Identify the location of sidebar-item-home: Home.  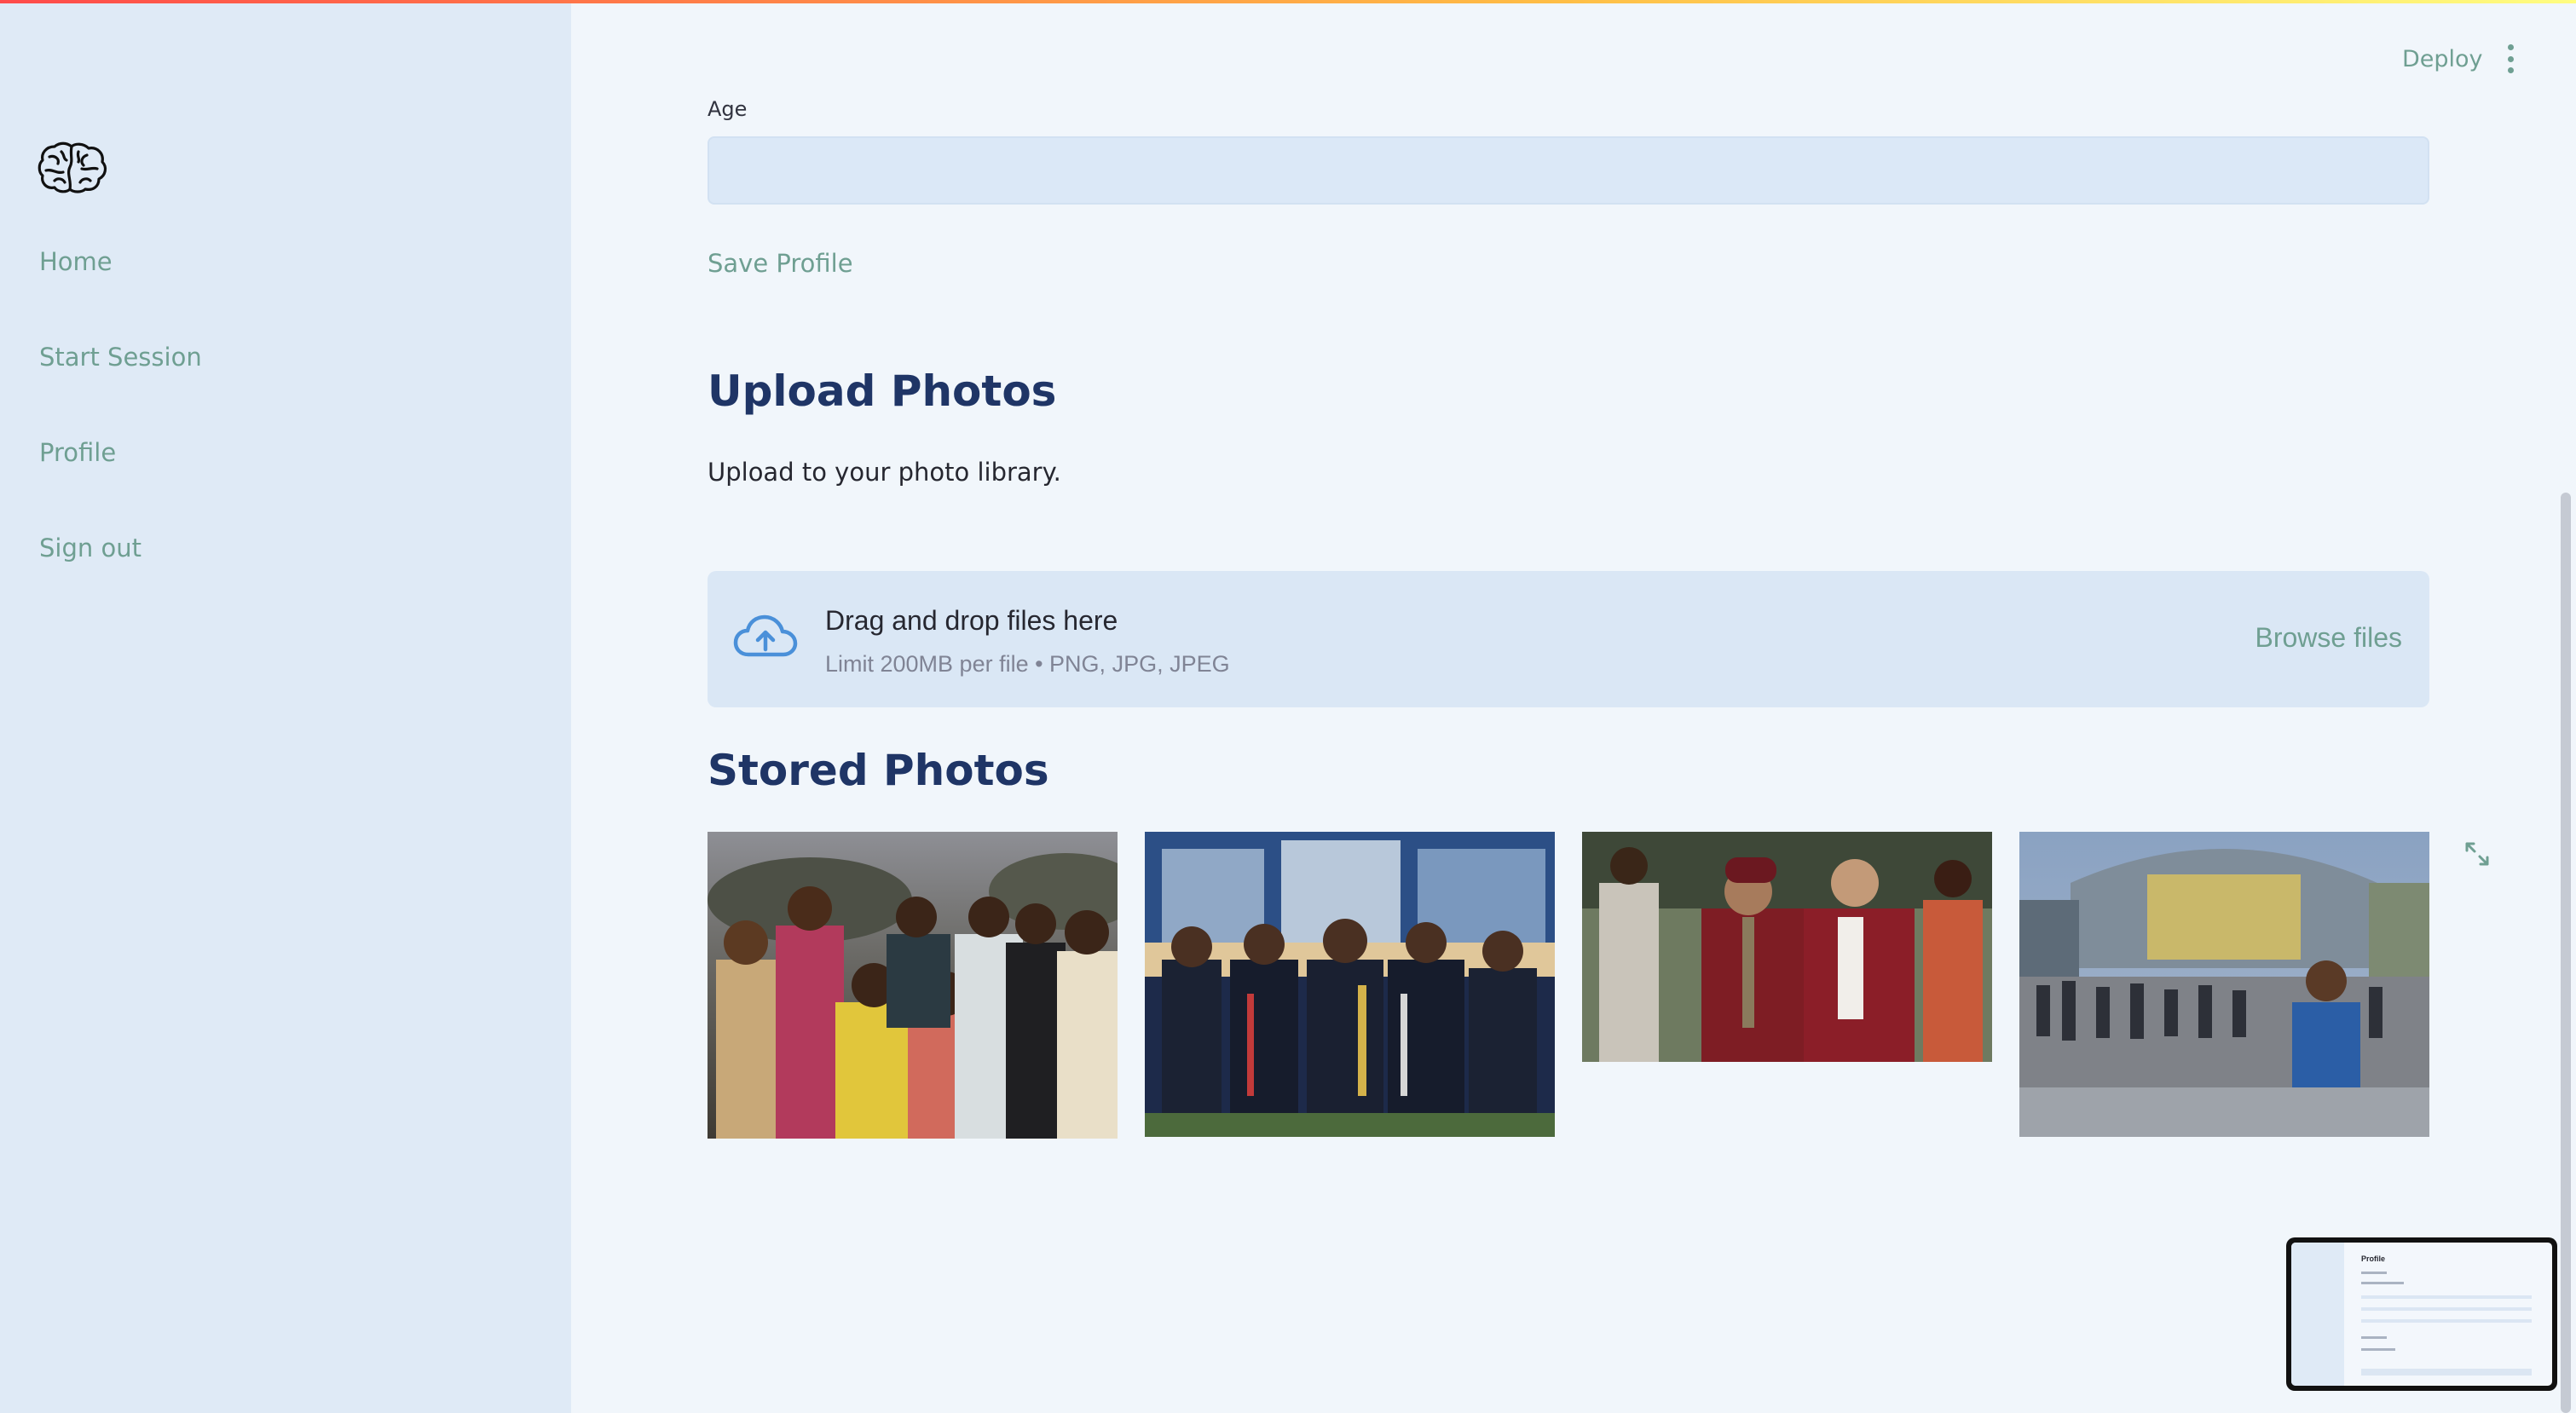
(76, 262).